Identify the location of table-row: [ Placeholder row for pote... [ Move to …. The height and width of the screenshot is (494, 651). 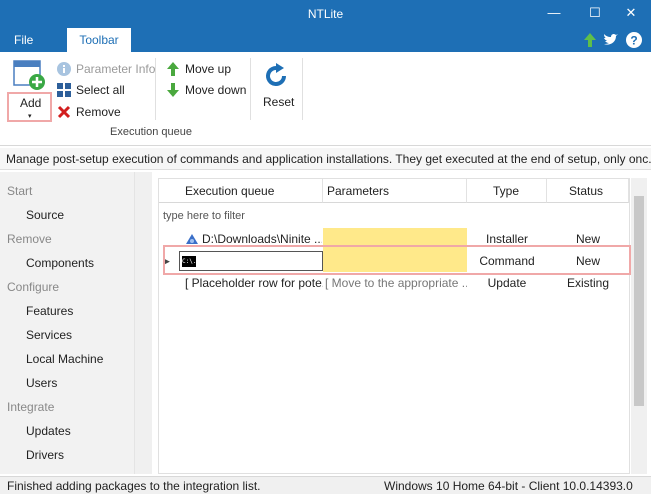
(394, 283).